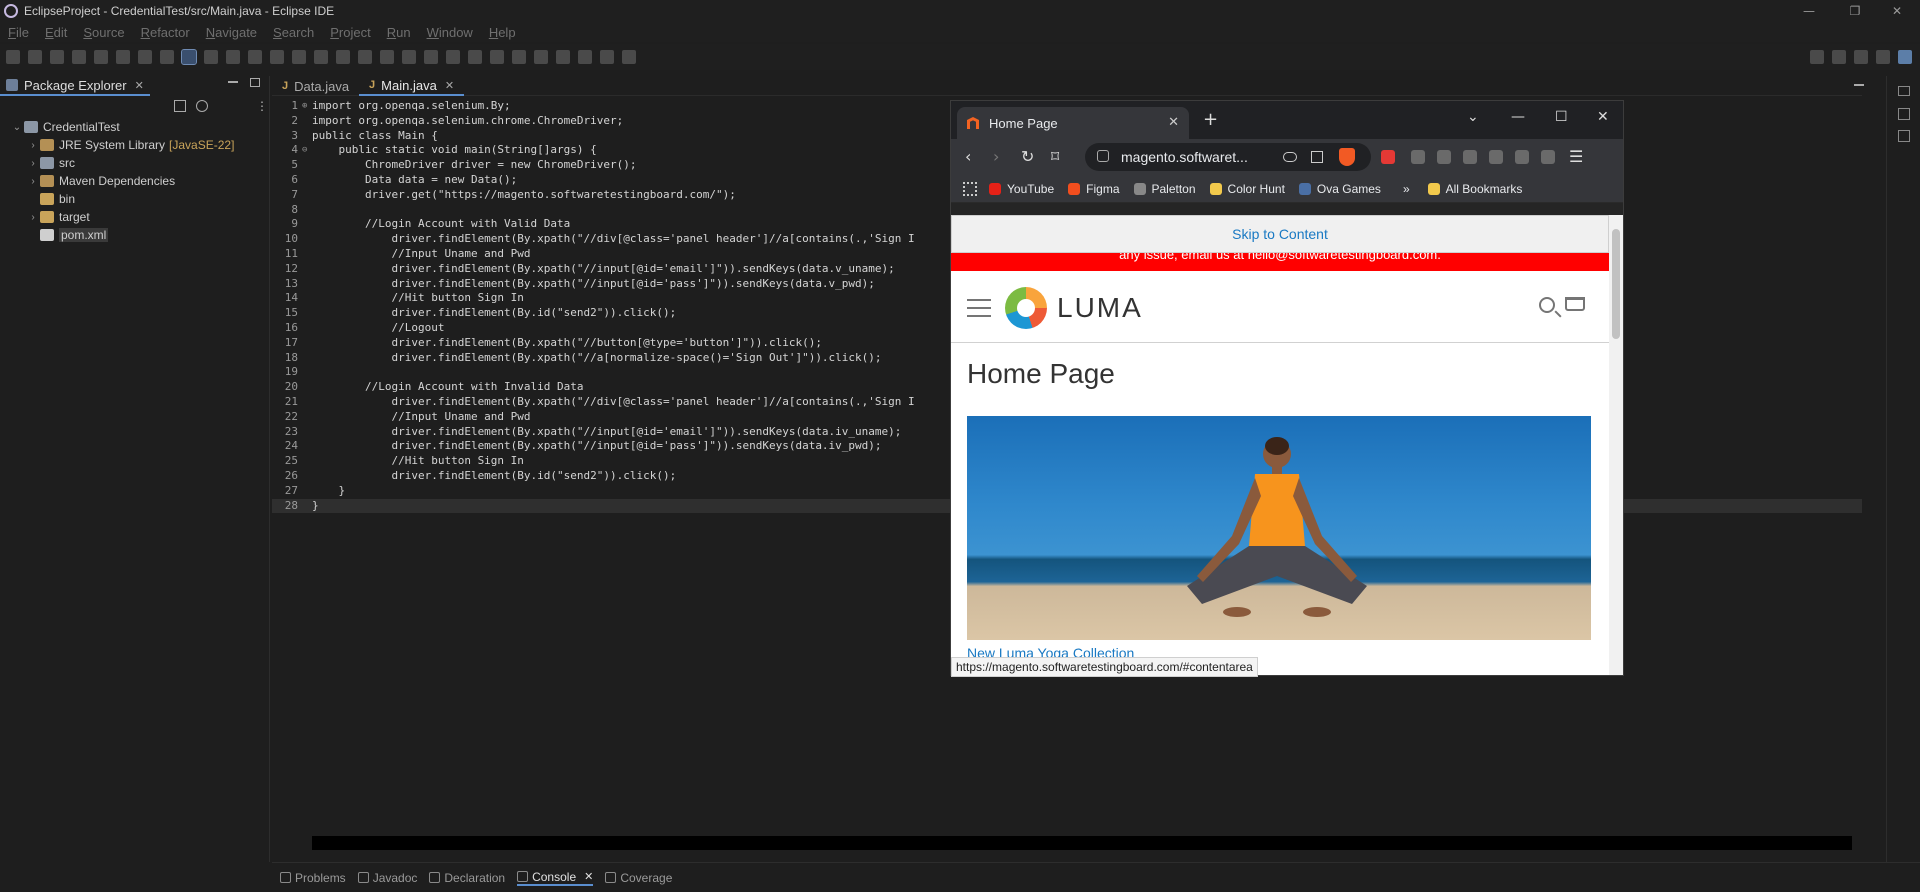 The width and height of the screenshot is (1920, 892). What do you see at coordinates (1905, 57) in the screenshot?
I see `eclipse-perspective-icon` at bounding box center [1905, 57].